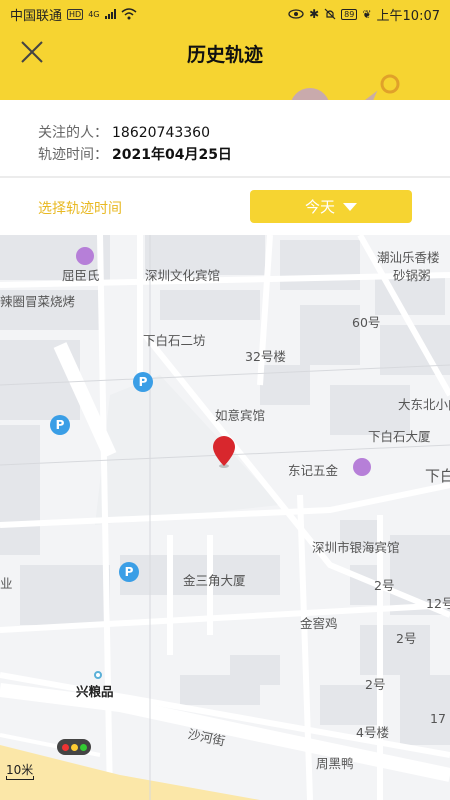 This screenshot has height=800, width=450. What do you see at coordinates (345, 87) in the screenshot?
I see `route-deco-icon` at bounding box center [345, 87].